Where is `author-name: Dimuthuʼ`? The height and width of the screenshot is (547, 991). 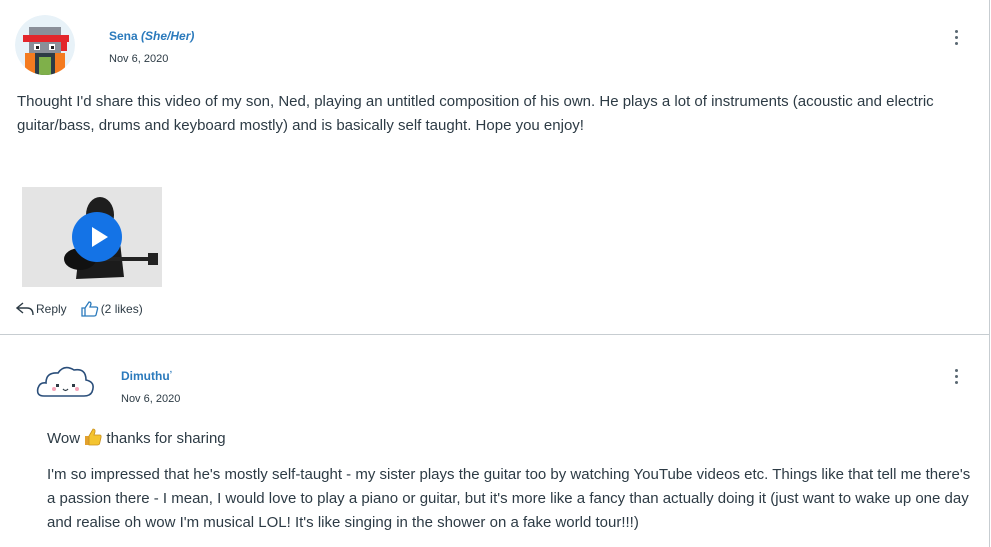
author-name: Dimuthuʼ is located at coordinates (146, 376).